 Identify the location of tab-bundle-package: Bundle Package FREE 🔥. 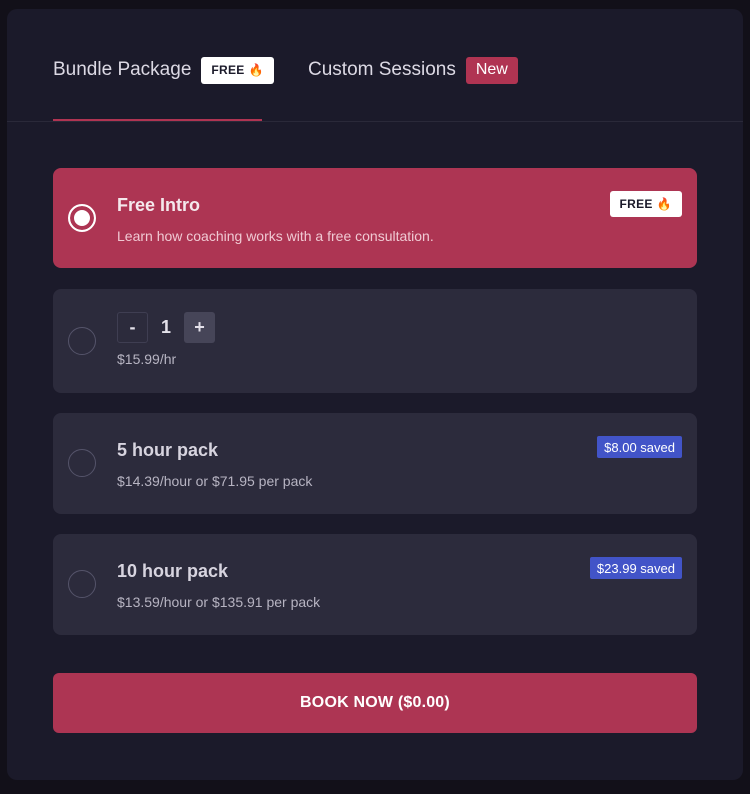
(163, 70).